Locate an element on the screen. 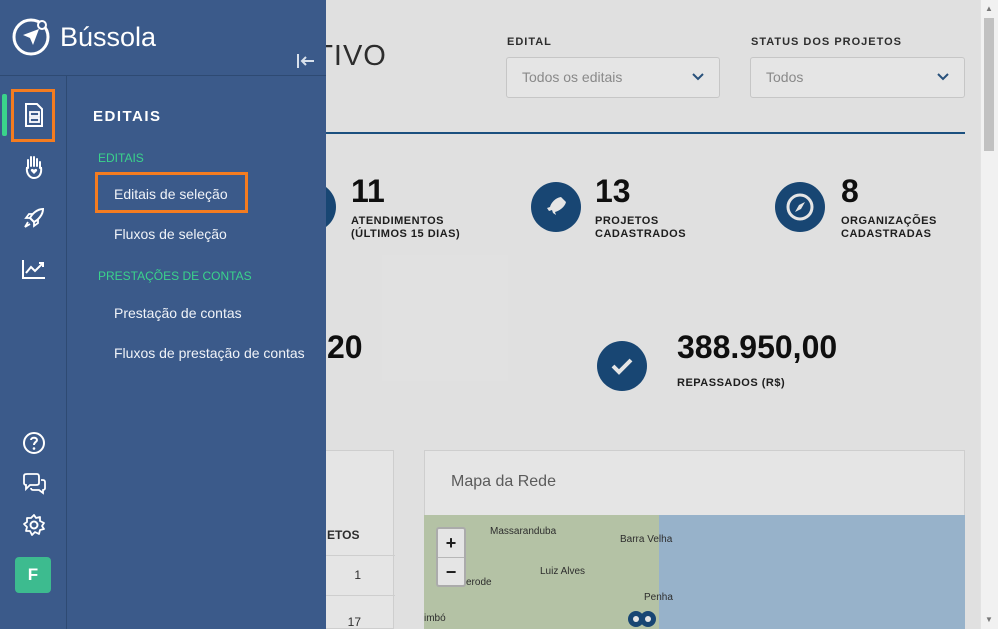 The height and width of the screenshot is (629, 998). section-label-editais: EDITAIS is located at coordinates (121, 158).